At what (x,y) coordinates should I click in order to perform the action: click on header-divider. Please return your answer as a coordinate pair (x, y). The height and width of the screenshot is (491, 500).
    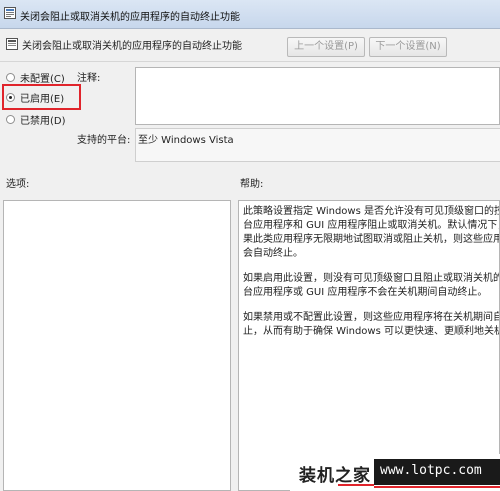
    Looking at the image, I should click on (250, 61).